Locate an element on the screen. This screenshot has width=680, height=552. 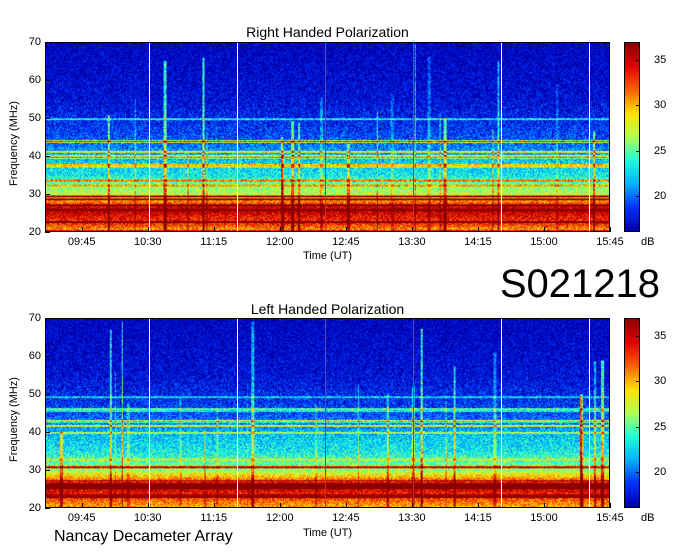
x-tick-label: 13:30 is located at coordinates (412, 518).